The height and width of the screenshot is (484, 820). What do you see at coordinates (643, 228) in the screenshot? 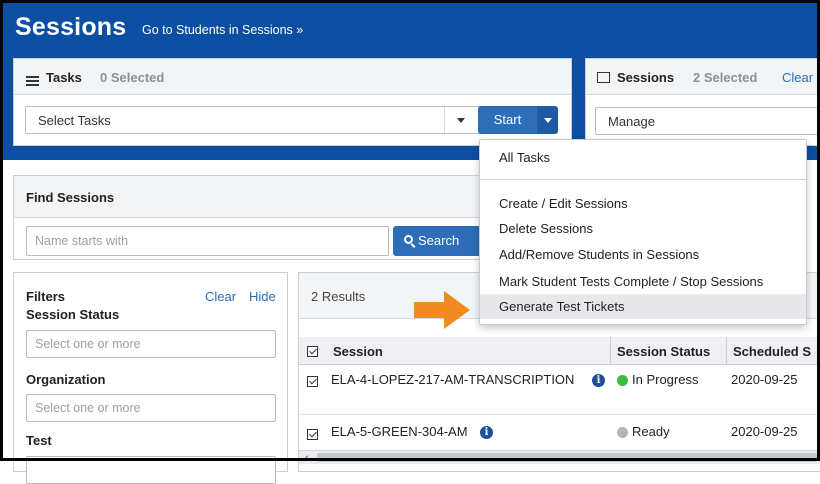
I see `menu-item-delete-sessions: Delete Sessions` at bounding box center [643, 228].